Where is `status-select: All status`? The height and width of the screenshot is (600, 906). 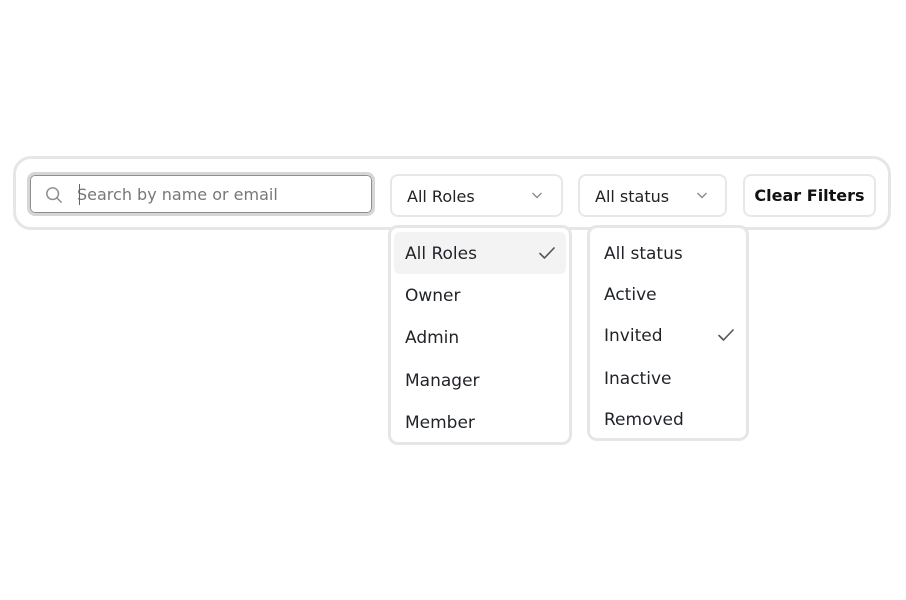 status-select: All status is located at coordinates (652, 195).